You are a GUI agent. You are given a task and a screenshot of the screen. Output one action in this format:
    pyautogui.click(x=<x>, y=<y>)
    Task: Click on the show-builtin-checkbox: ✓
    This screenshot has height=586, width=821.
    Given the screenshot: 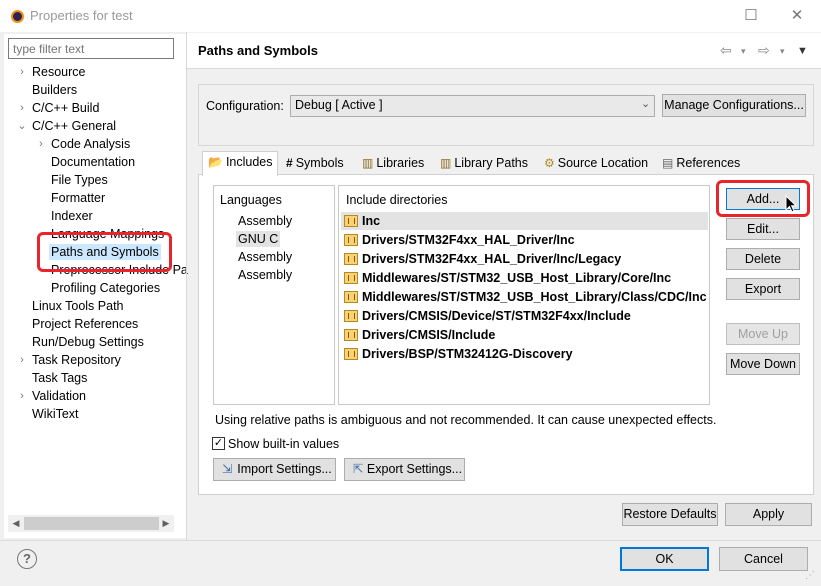 What is the action you would take?
    pyautogui.click(x=218, y=443)
    